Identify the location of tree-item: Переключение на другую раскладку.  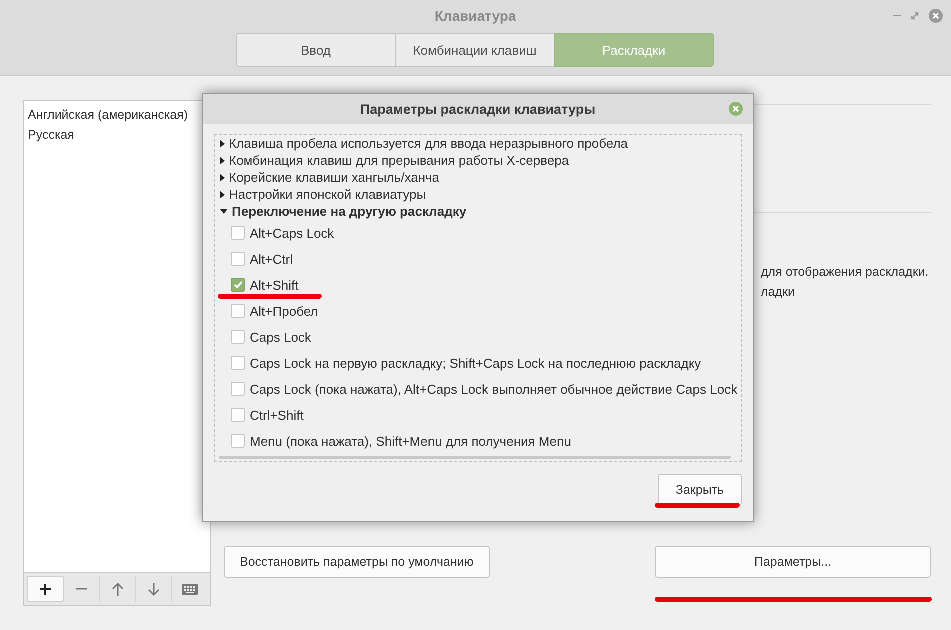
(478, 211).